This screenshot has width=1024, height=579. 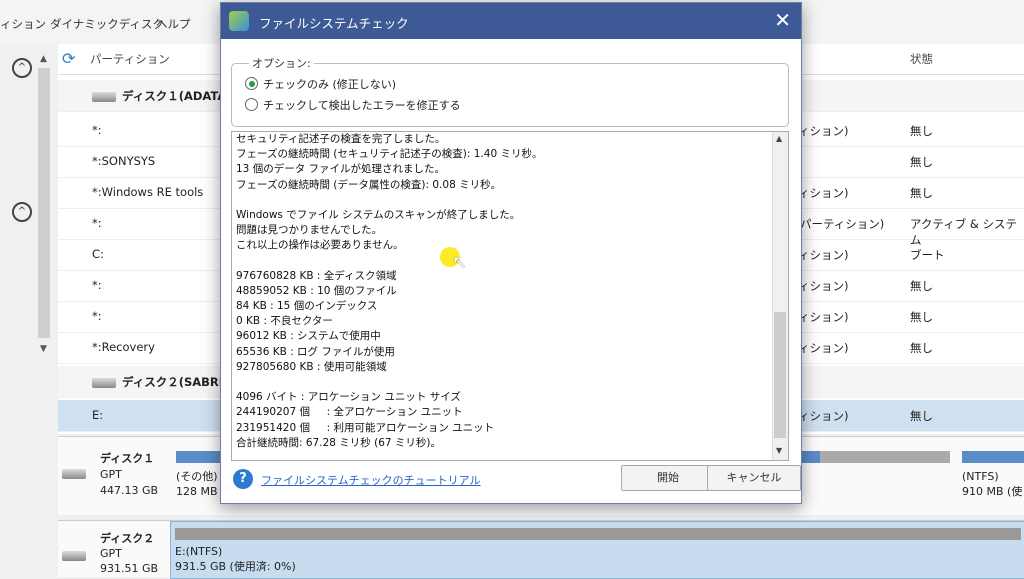 I want to click on log-line: 976760828 KB : 全ディスク領域, so click(x=316, y=275).